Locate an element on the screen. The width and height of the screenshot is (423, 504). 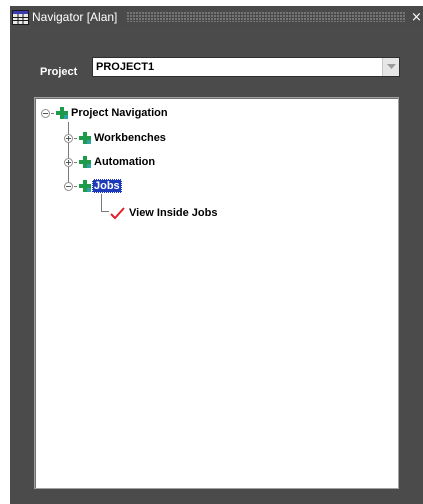
tree-node-jobs: Jobs is located at coordinates (93, 186).